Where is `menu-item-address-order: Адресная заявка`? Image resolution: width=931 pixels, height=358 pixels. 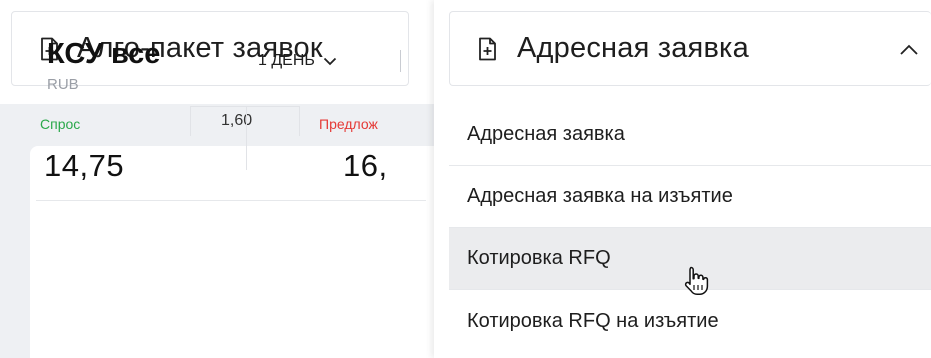 menu-item-address-order: Адресная заявка is located at coordinates (690, 135).